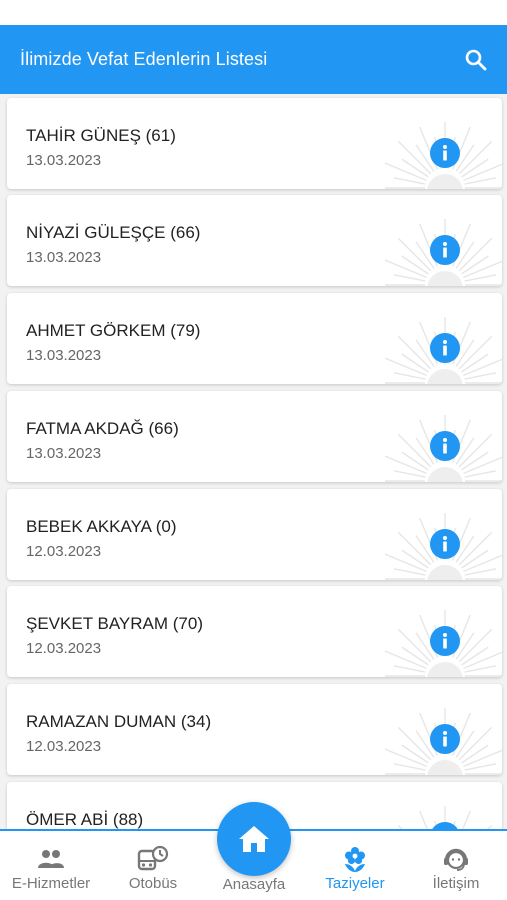  Describe the element at coordinates (101, 135) in the screenshot. I see `deceased-name: TAHİR GÜNEŞ (61)` at that location.